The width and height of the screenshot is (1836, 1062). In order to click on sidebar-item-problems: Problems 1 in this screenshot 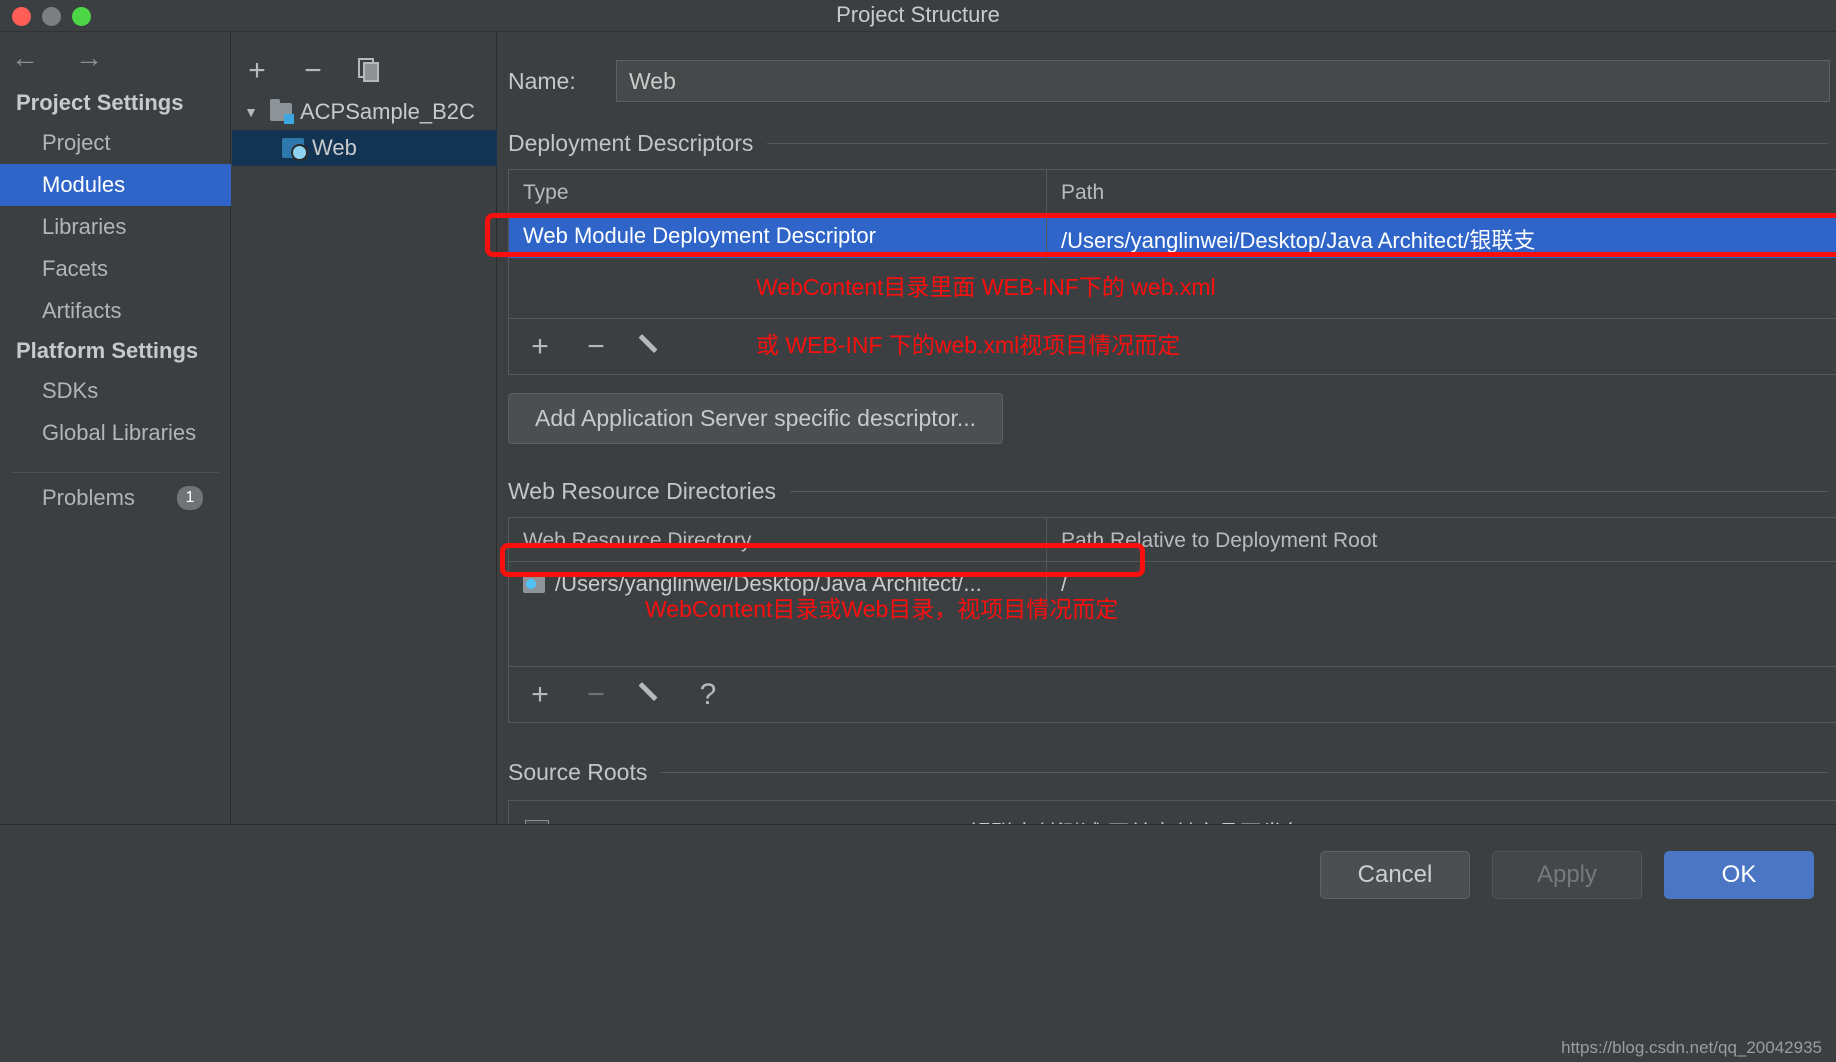, I will do `click(115, 492)`.